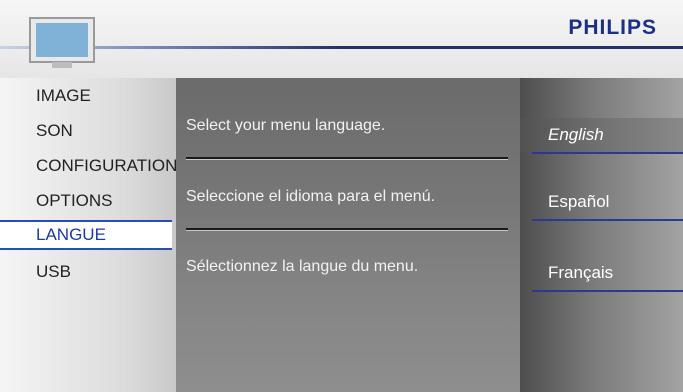 This screenshot has height=392, width=683. What do you see at coordinates (601, 135) in the screenshot?
I see `option-english: English` at bounding box center [601, 135].